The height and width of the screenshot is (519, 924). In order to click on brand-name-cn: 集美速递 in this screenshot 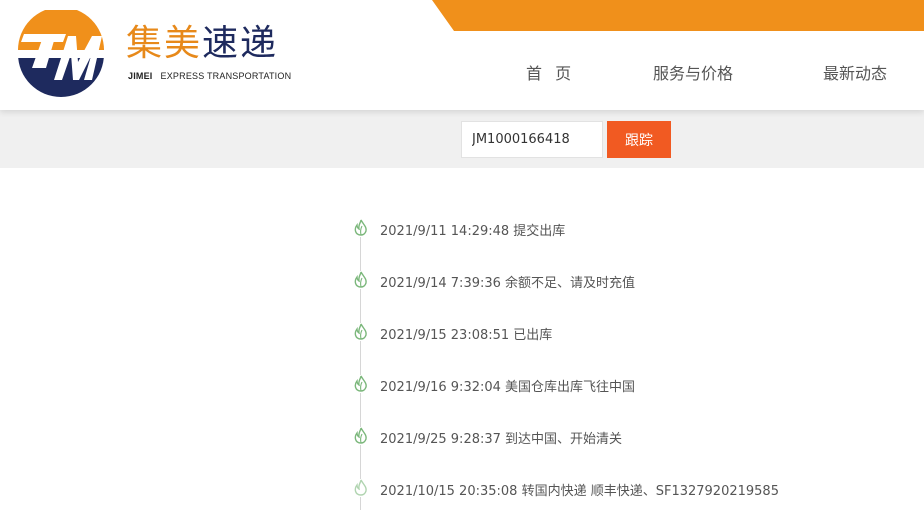, I will do `click(202, 43)`.